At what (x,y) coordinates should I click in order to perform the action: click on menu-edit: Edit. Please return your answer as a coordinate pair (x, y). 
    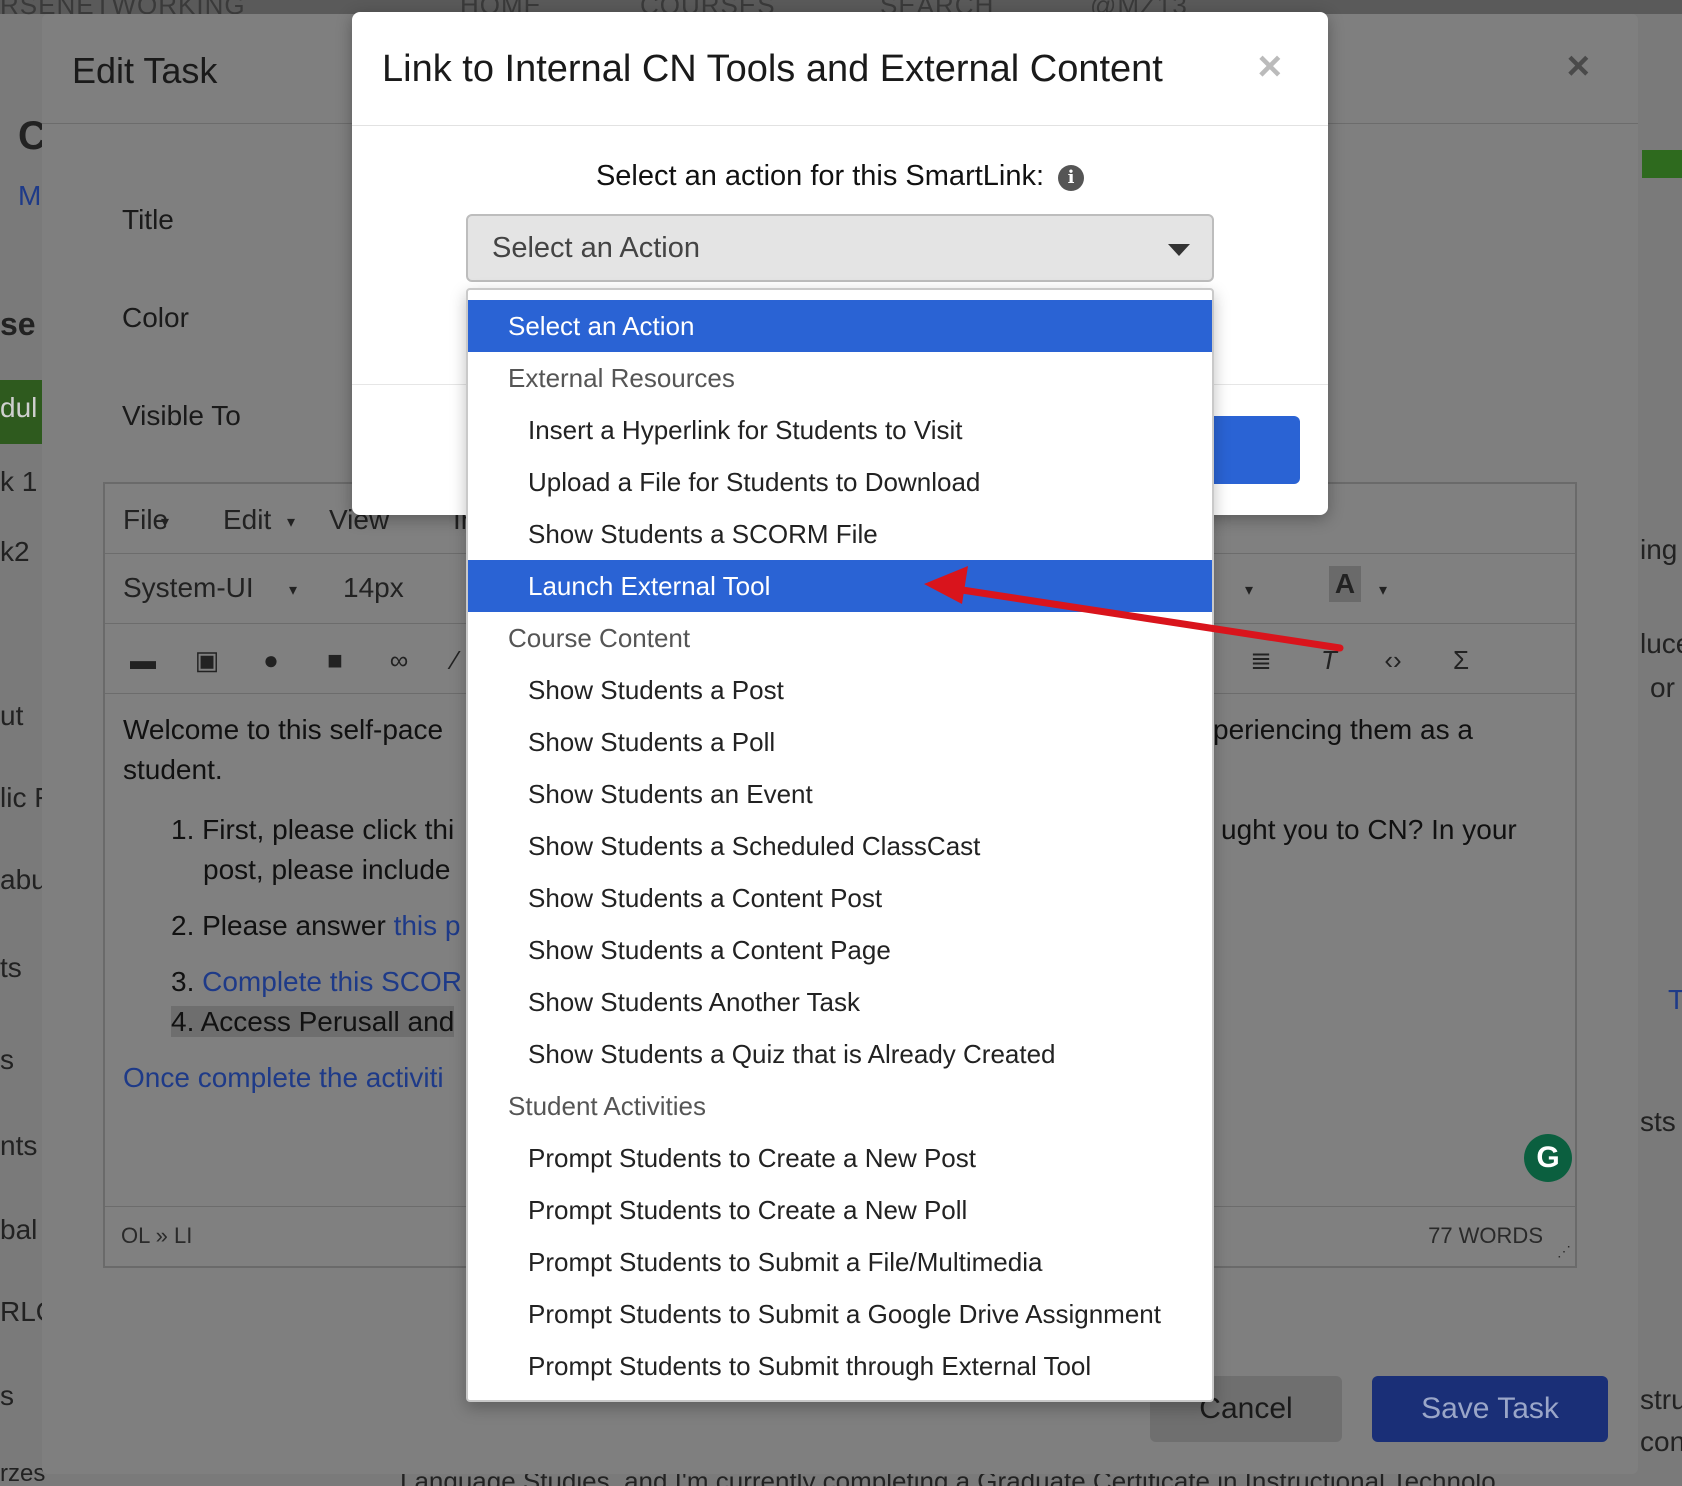
    Looking at the image, I should click on (247, 520).